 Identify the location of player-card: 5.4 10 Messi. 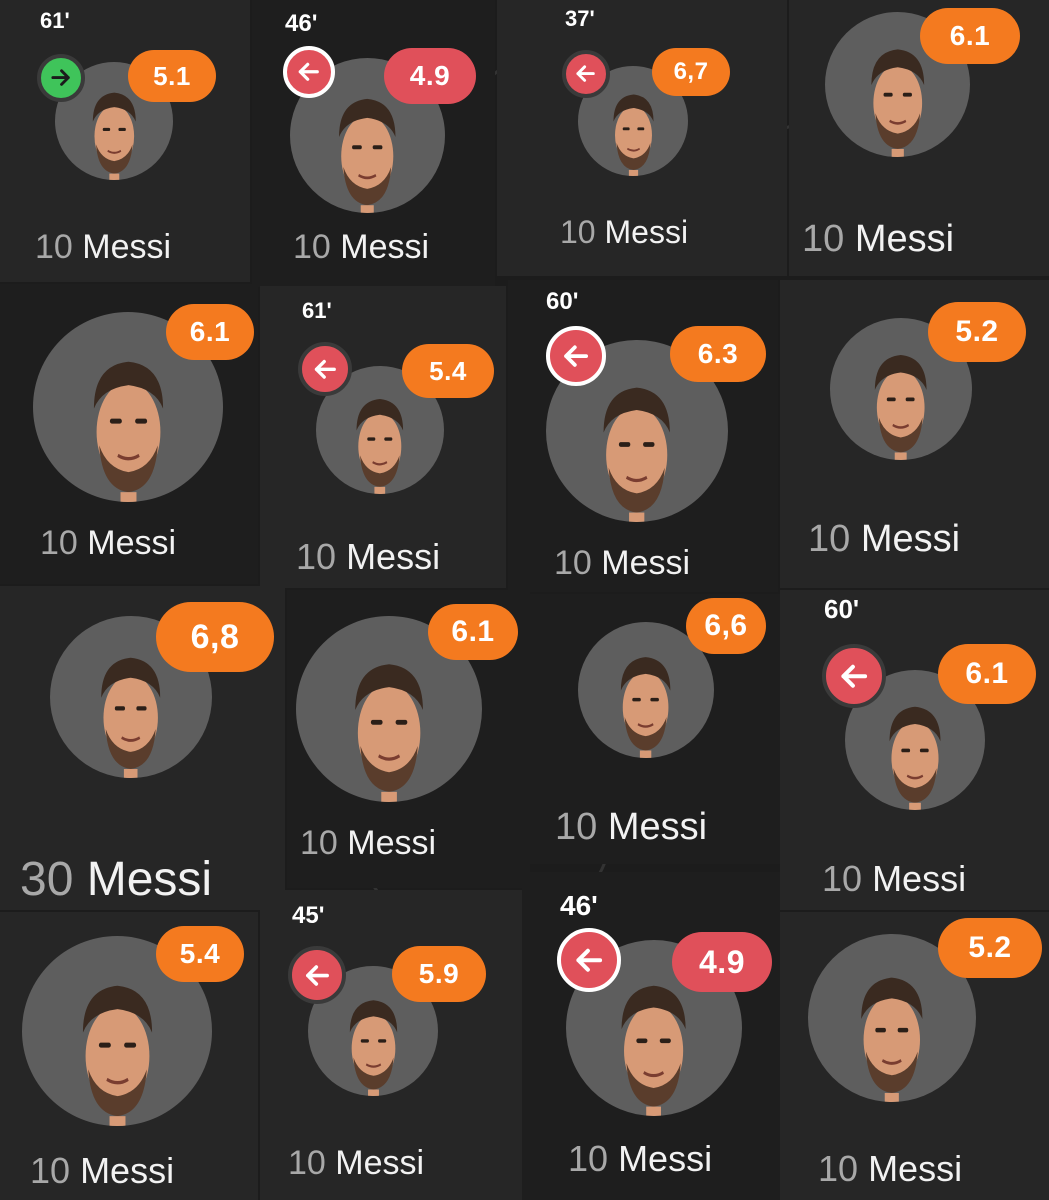
(129, 1056).